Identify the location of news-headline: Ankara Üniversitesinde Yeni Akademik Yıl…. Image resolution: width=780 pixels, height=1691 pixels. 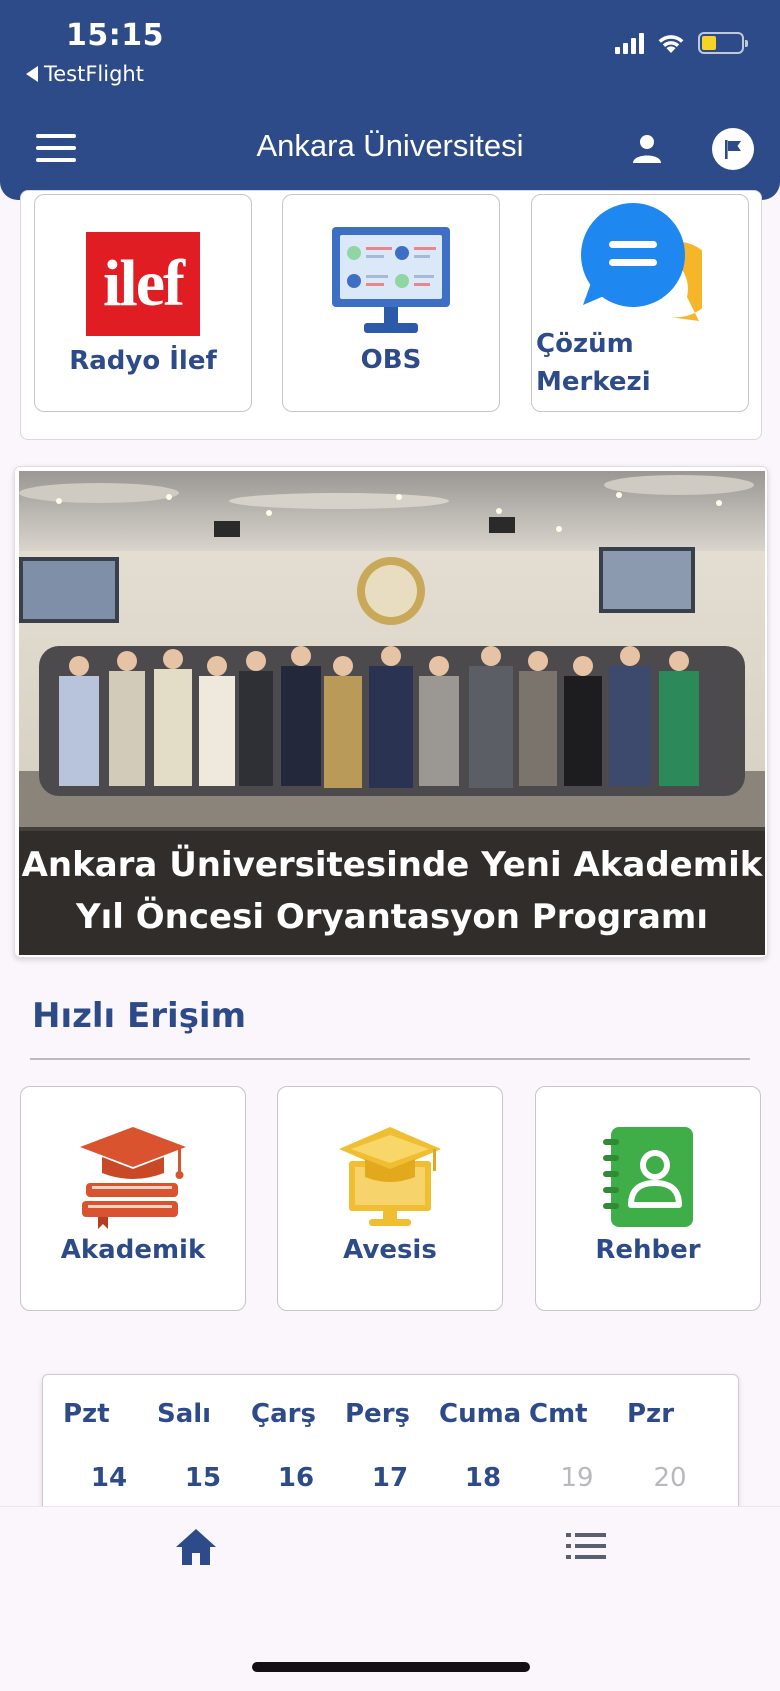
(392, 891).